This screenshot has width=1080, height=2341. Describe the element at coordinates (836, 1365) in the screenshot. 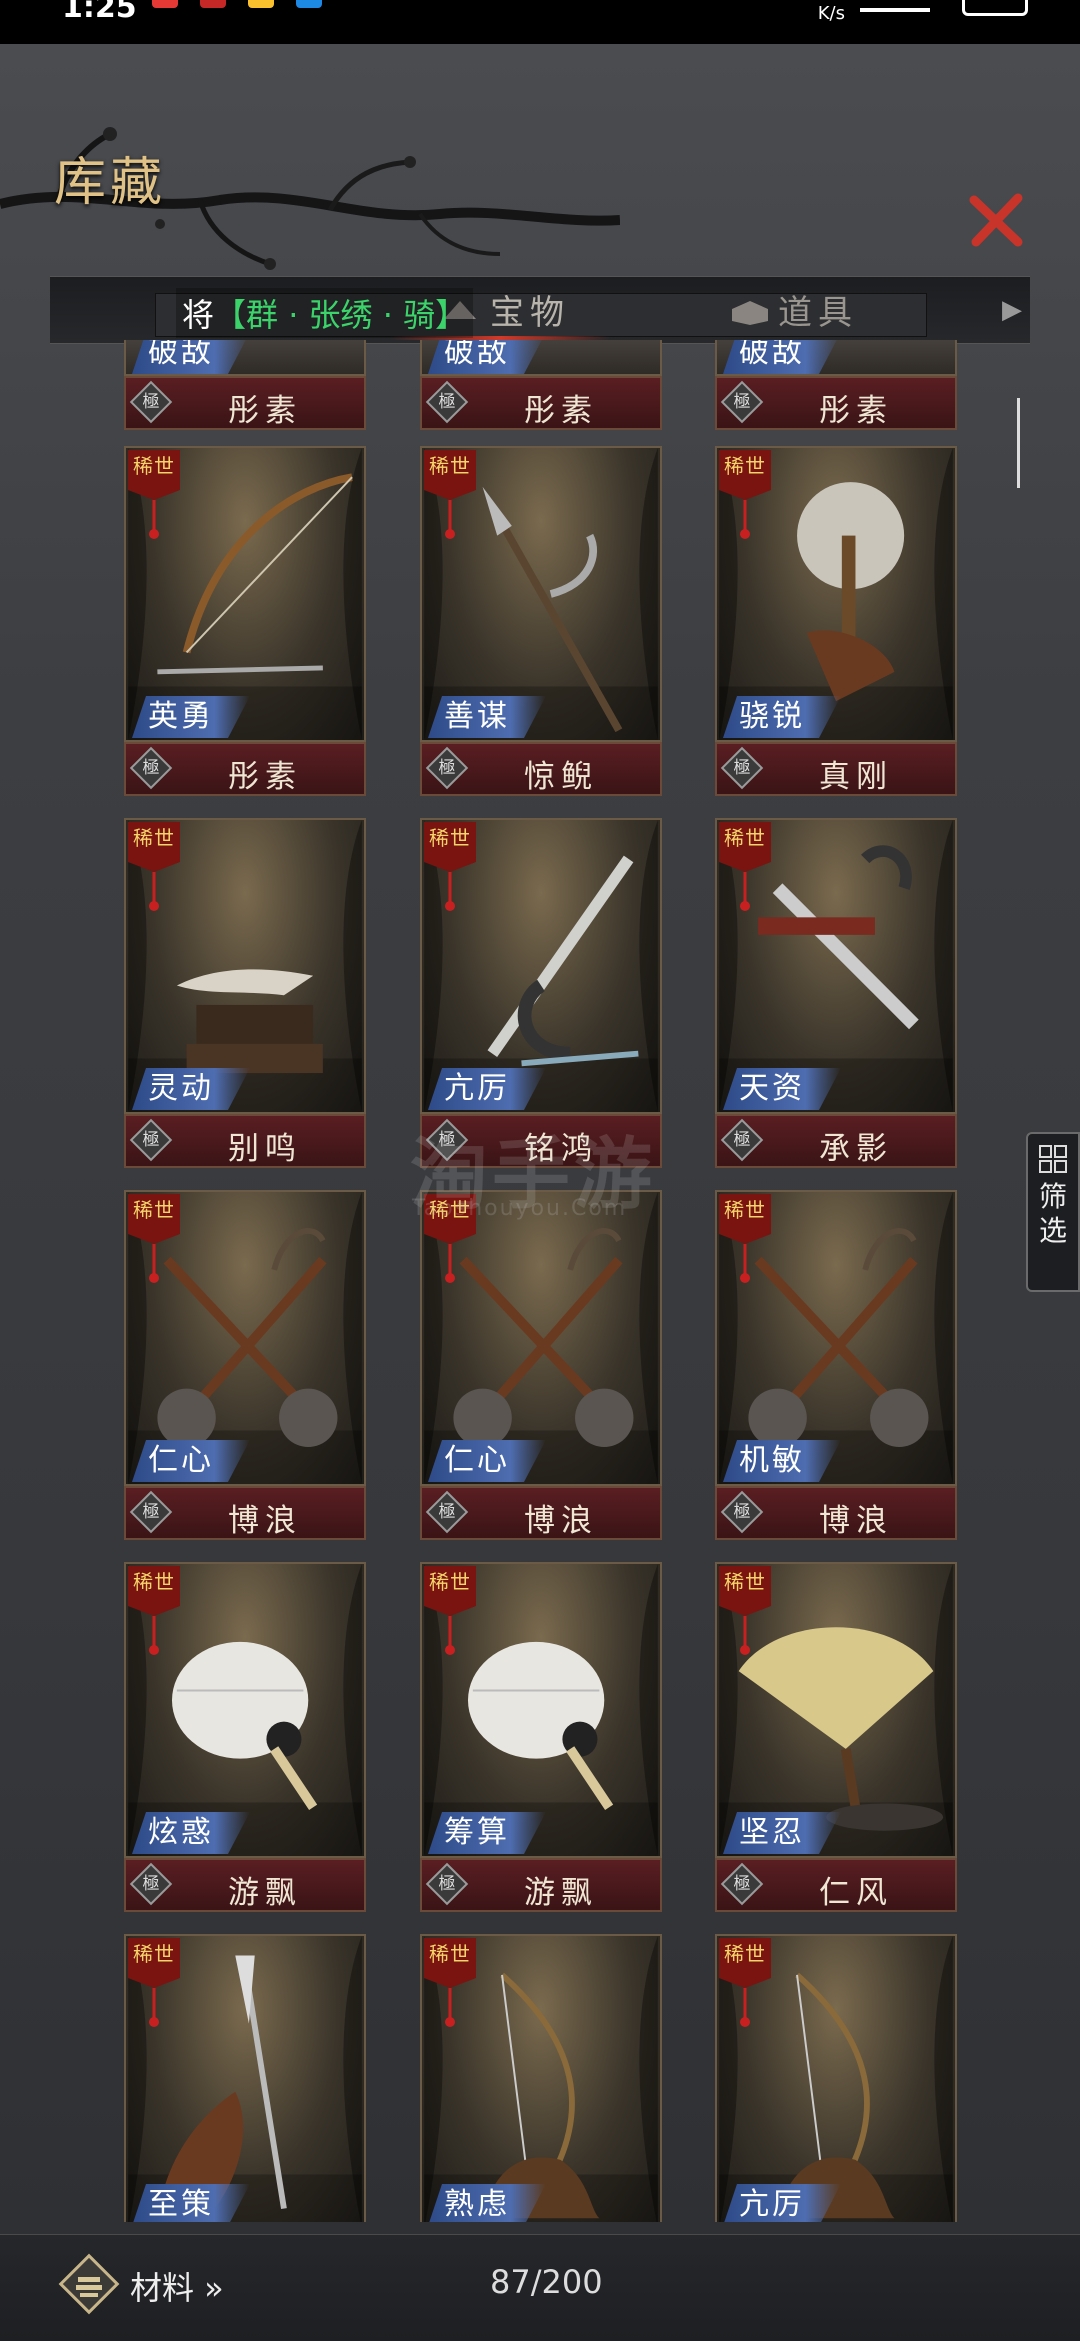

I see `treasure-card: 稀世 机敏極博浪` at that location.